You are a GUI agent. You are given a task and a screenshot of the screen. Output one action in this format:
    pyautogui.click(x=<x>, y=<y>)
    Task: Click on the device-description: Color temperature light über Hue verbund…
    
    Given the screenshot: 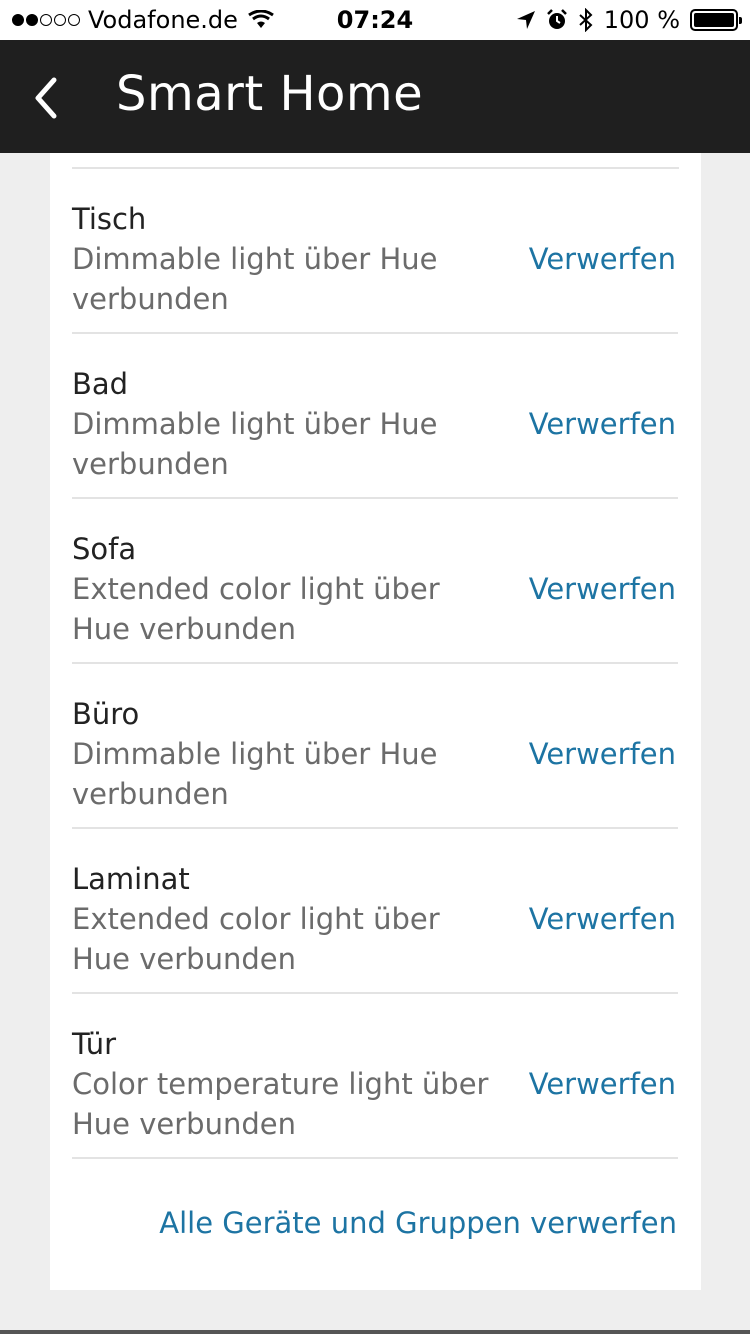 What is the action you would take?
    pyautogui.click(x=280, y=1104)
    